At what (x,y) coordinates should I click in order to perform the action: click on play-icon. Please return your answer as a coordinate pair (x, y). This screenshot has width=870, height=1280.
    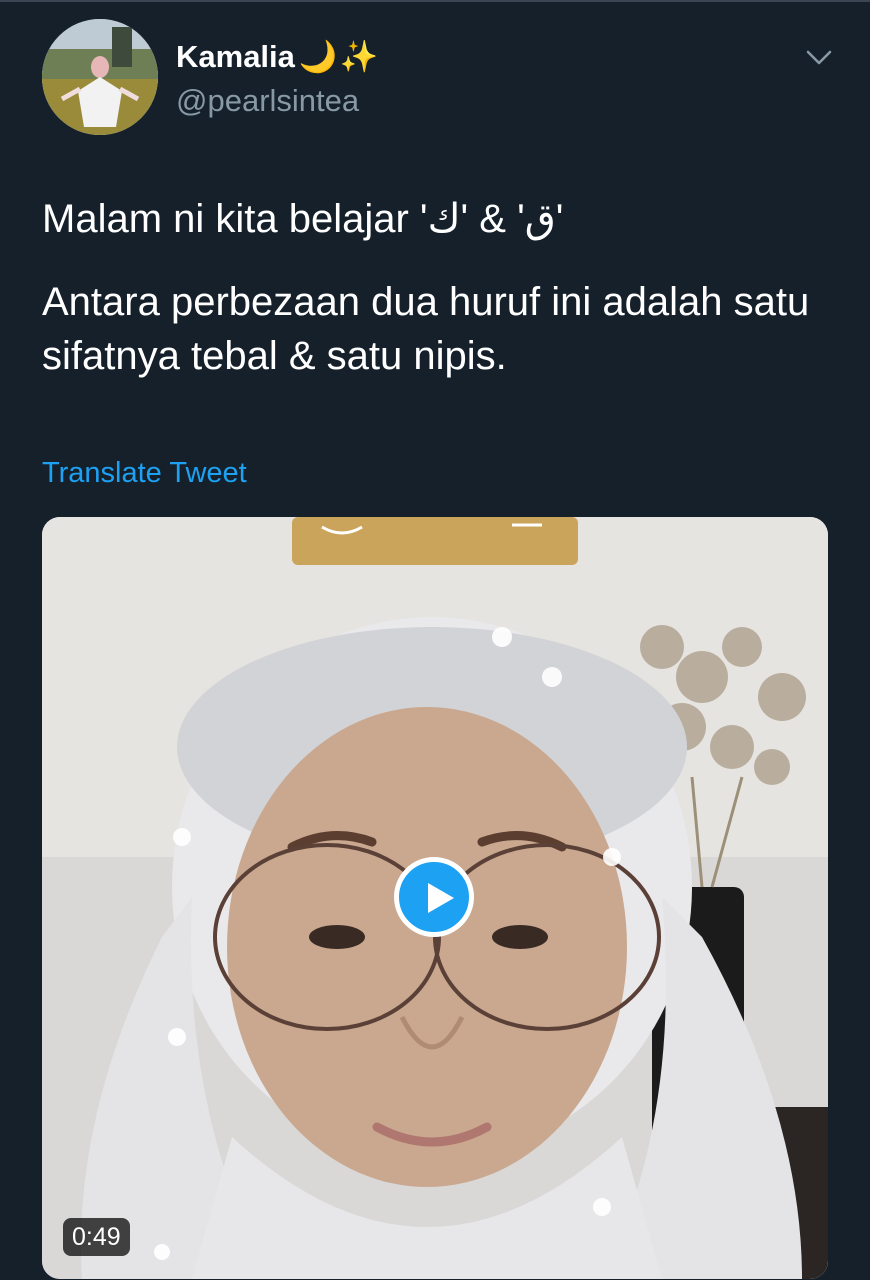
    Looking at the image, I should click on (434, 897).